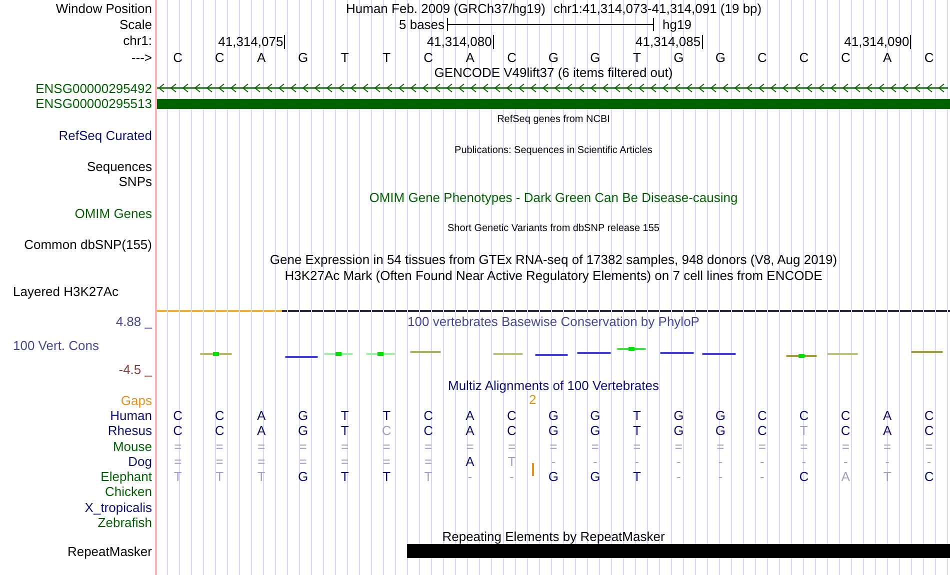  I want to click on ruler-tick-label: 41,314,085, so click(669, 42).